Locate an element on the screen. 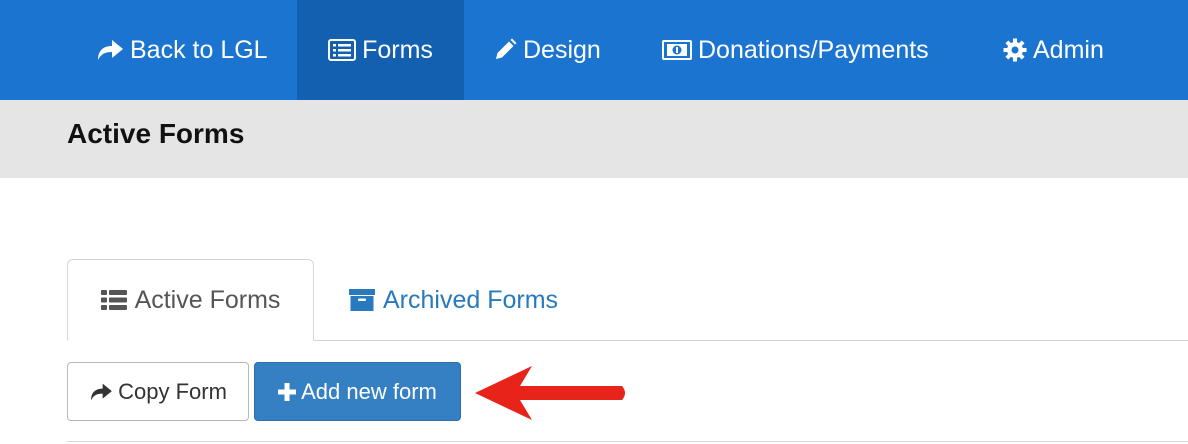 This screenshot has height=444, width=1188. annotation-arrow-icon is located at coordinates (550, 393).